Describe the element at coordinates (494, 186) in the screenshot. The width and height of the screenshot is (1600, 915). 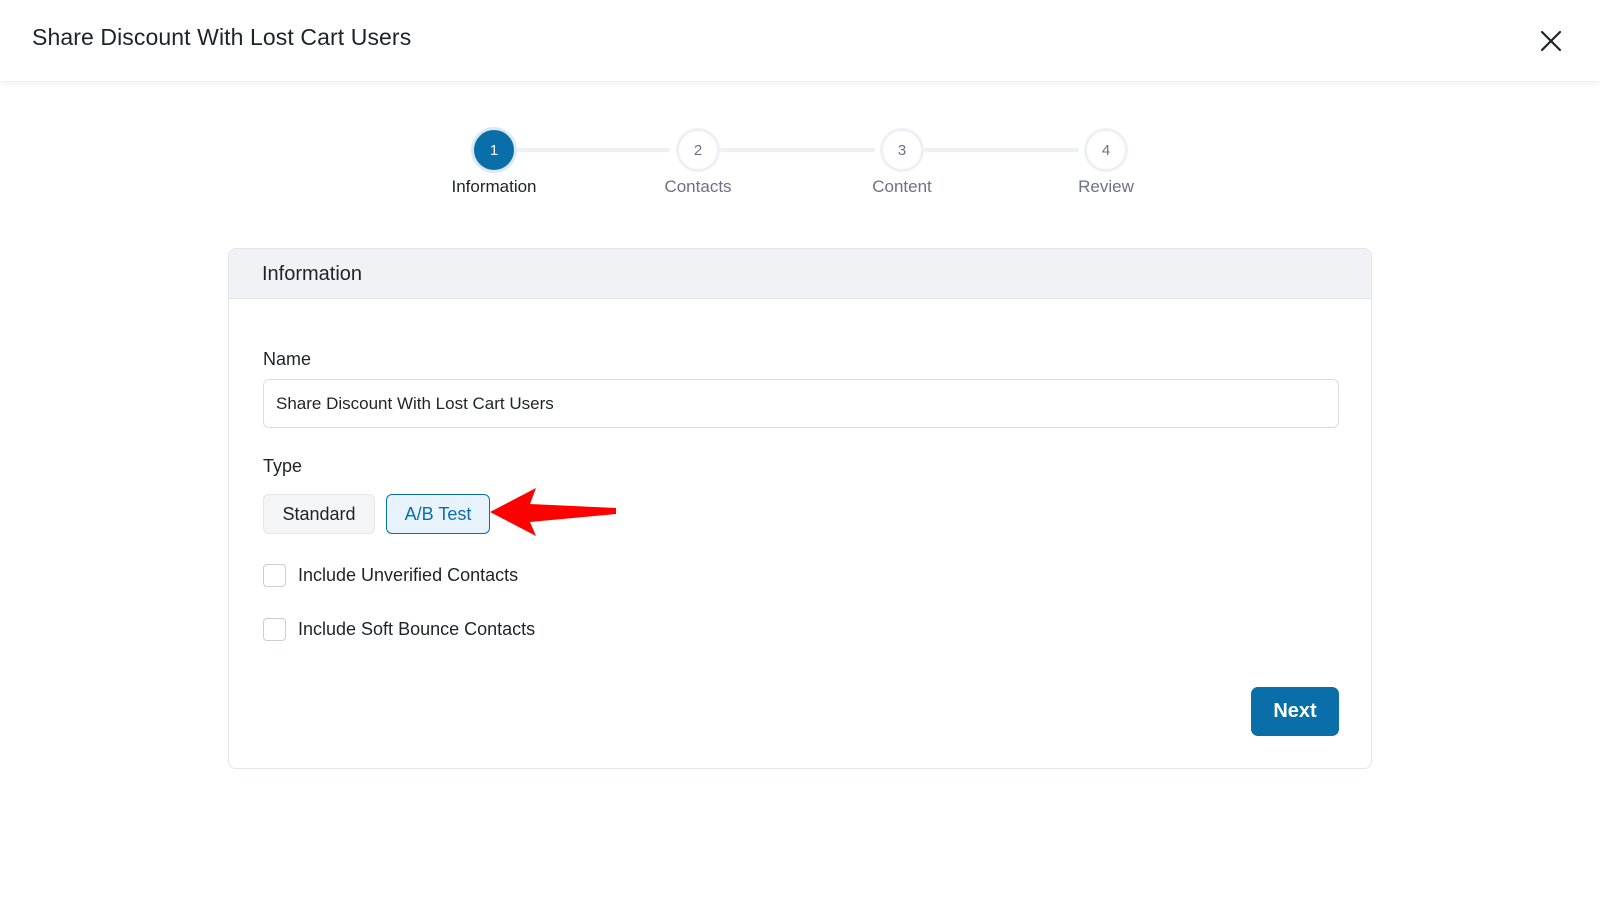
I see `step-1-label: Information` at that location.